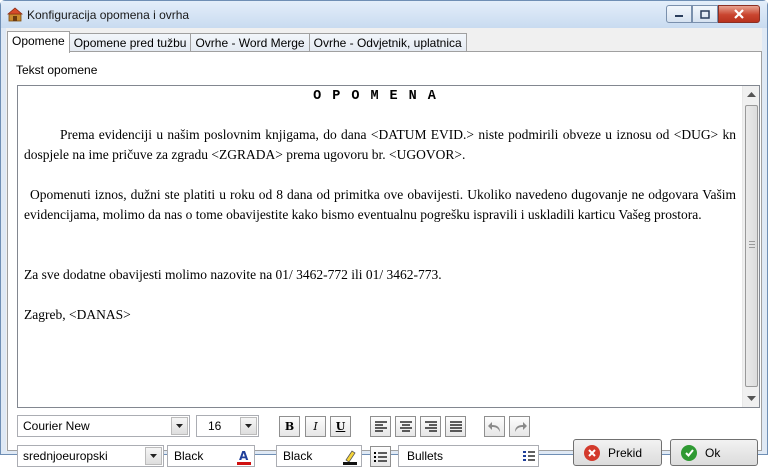 This screenshot has width=768, height=467. I want to click on font-name-value: Courier New, so click(56, 426).